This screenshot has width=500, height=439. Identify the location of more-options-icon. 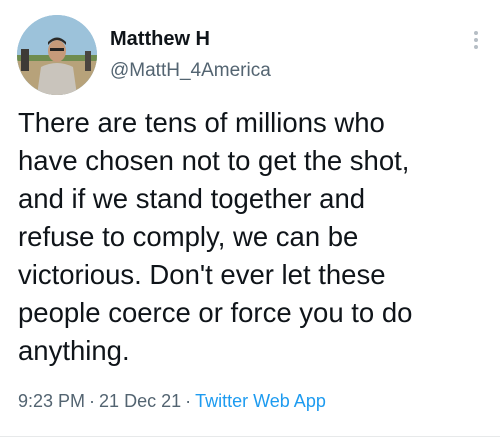
(476, 40).